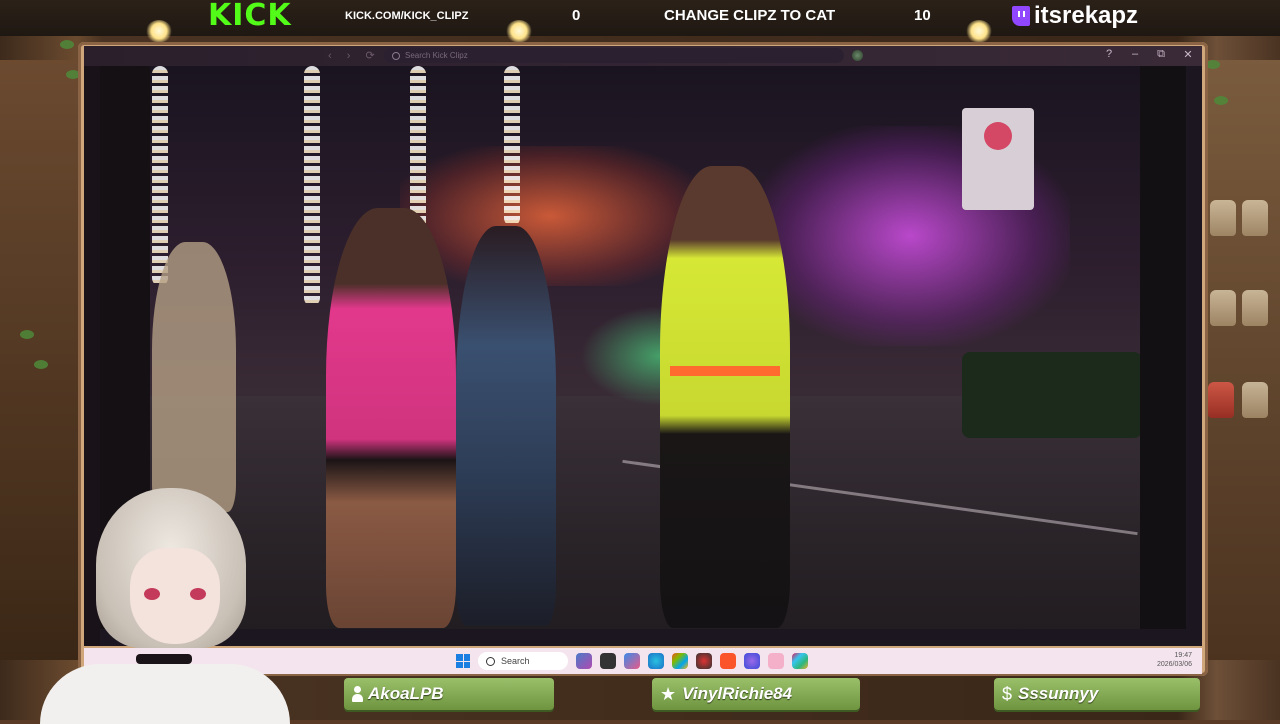 The width and height of the screenshot is (1280, 724). What do you see at coordinates (1058, 693) in the screenshot?
I see `recent-donation-name: Sssunnyy` at bounding box center [1058, 693].